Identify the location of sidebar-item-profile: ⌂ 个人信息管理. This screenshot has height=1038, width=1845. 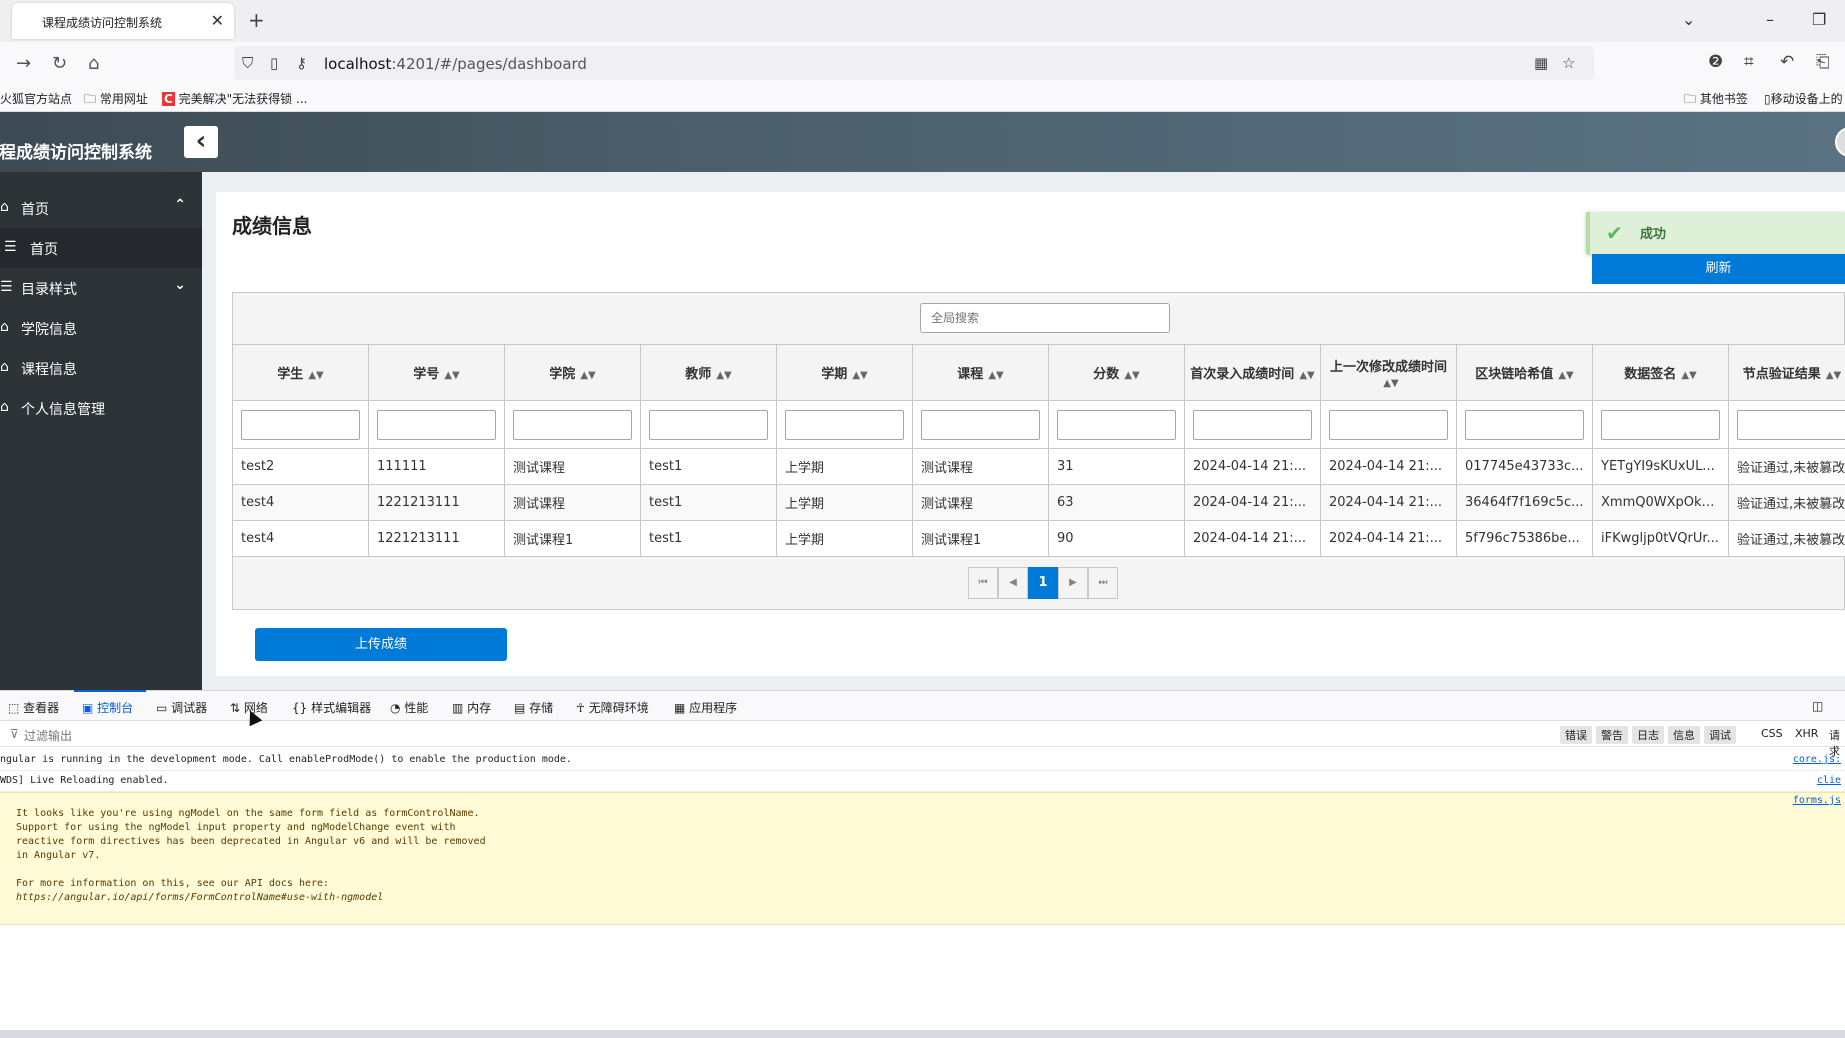
(101, 408).